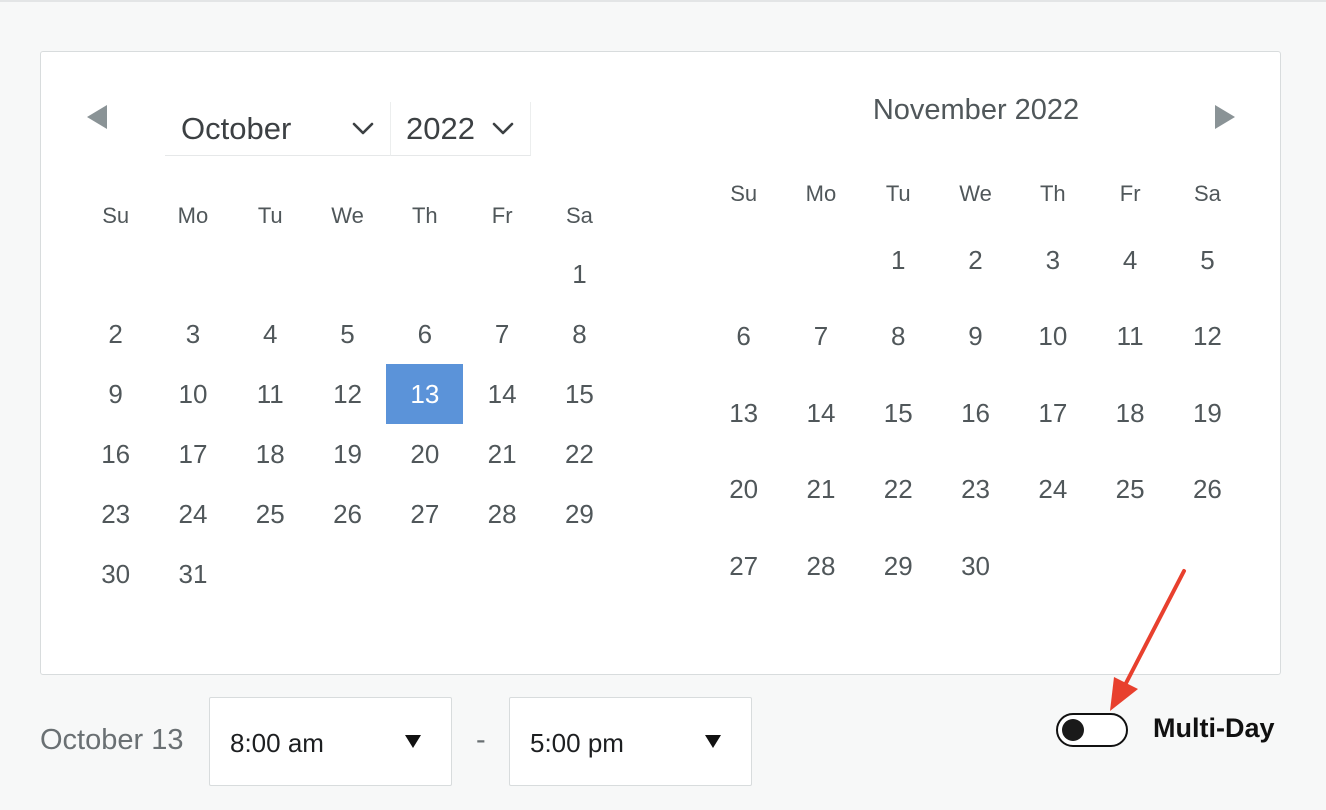 The width and height of the screenshot is (1326, 810). What do you see at coordinates (743, 413) in the screenshot?
I see `day-cell: 13` at bounding box center [743, 413].